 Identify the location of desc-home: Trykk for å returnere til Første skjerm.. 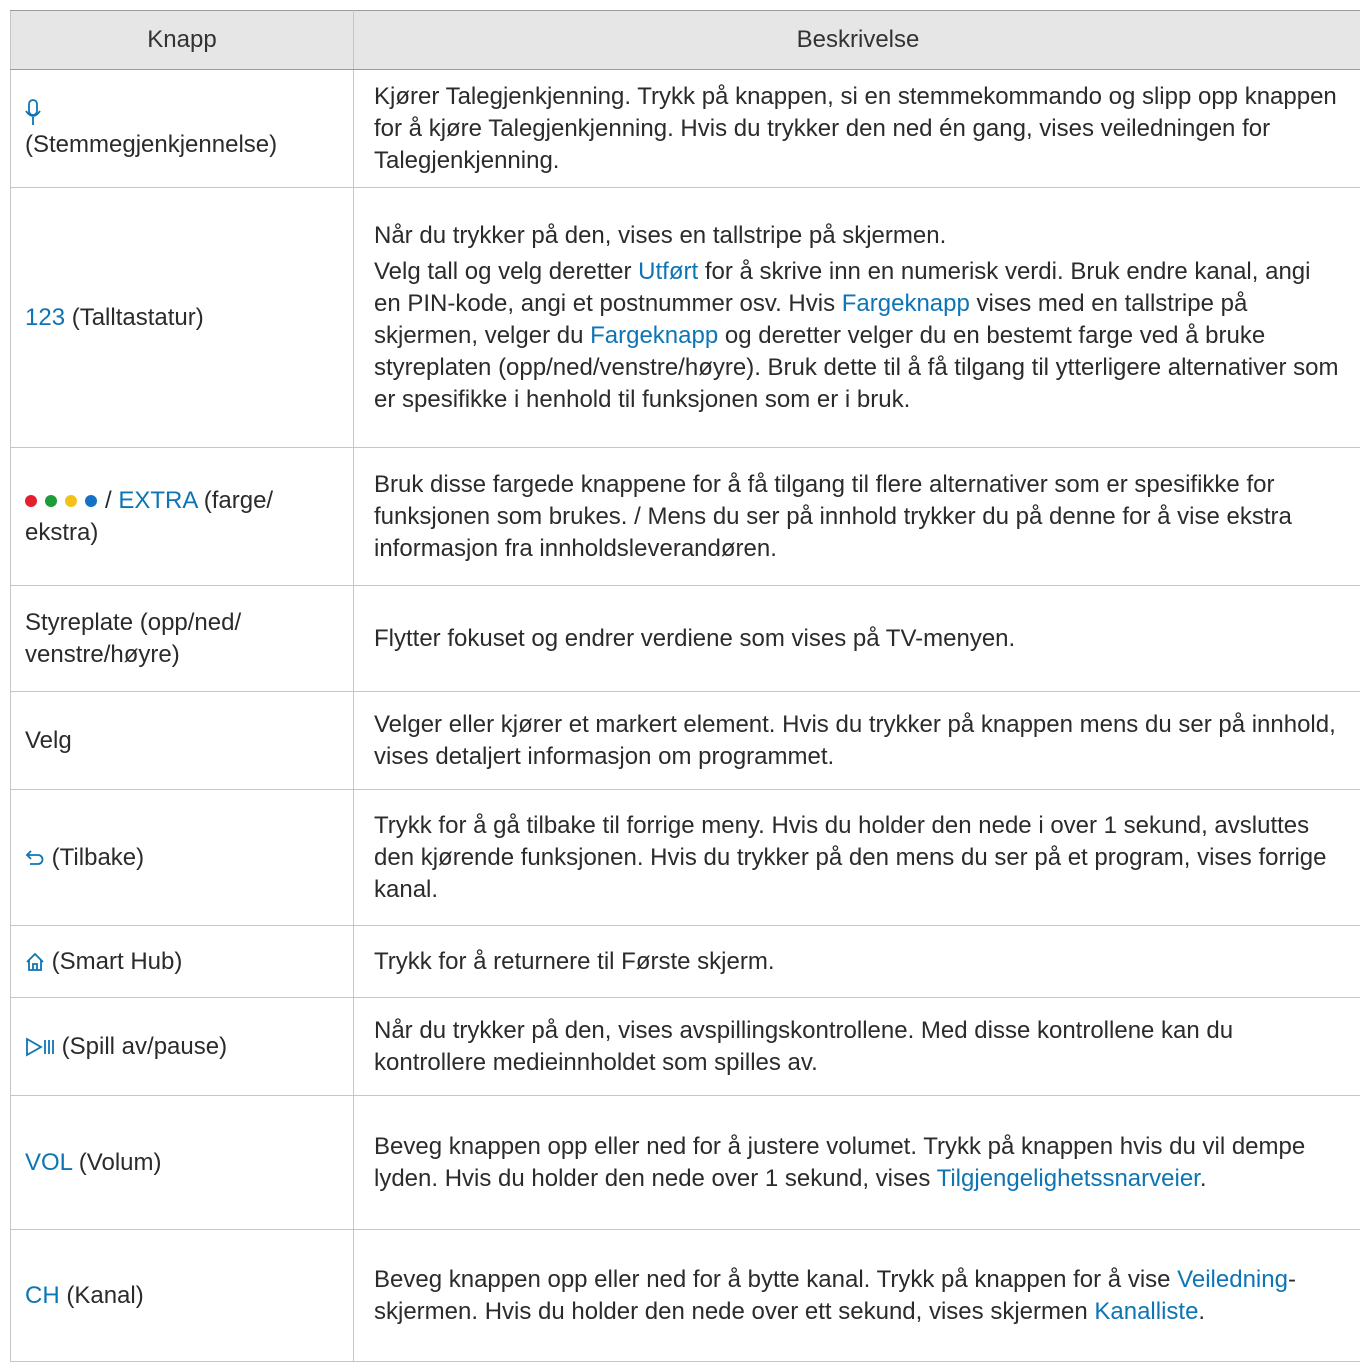
(857, 962).